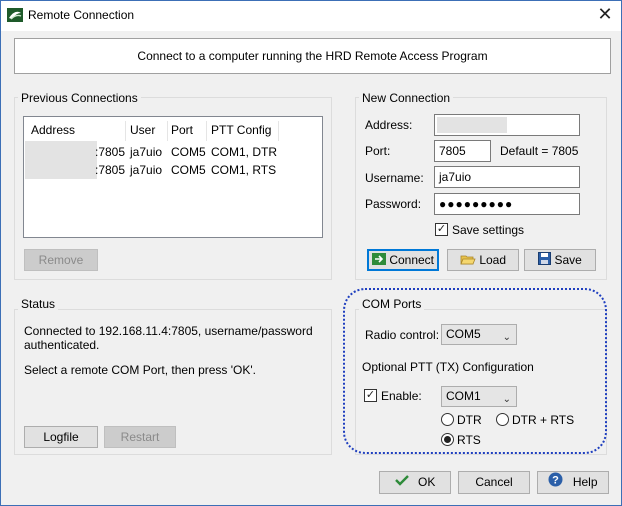  I want to click on table-row: :7805 ja7uio COM5 COM1, RTS, so click(173, 171).